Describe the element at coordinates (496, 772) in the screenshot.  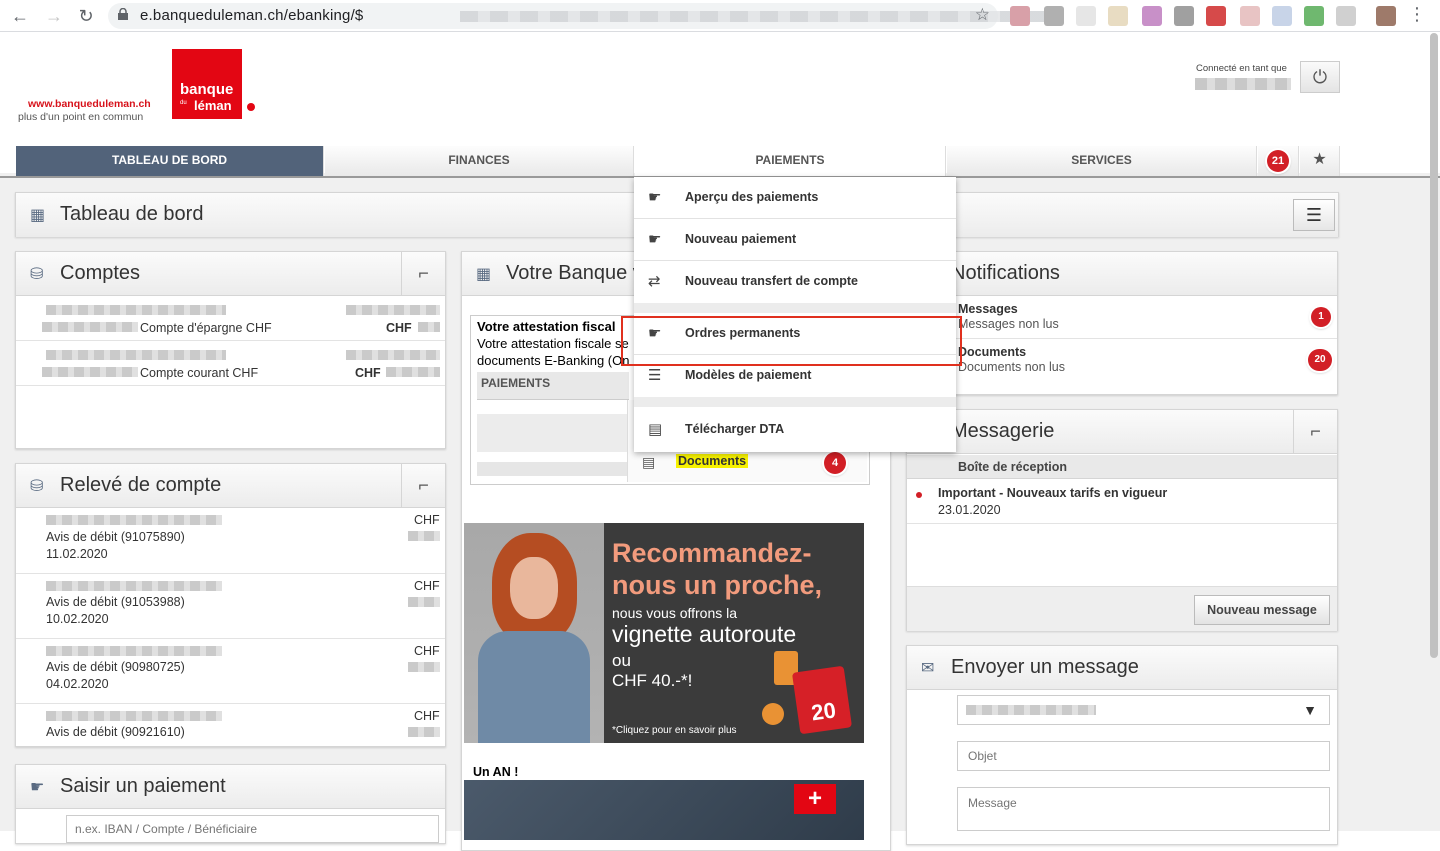
I see `un-an-label: Un AN !` at that location.